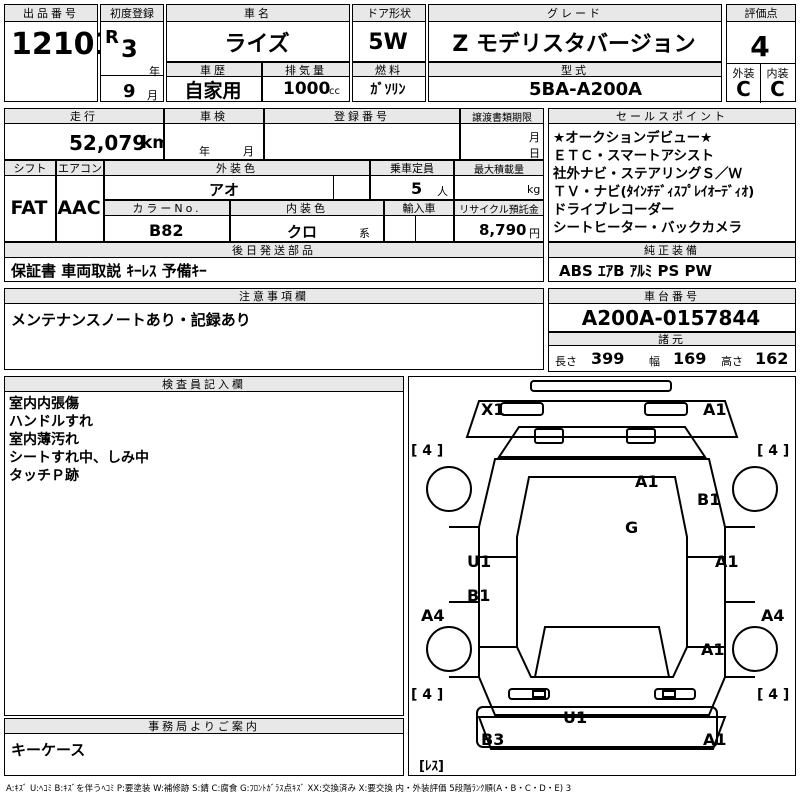  What do you see at coordinates (672, 352) in the screenshot?
I see `specs-cell: 諸元 長さ 399 幅 169 高さ 162` at bounding box center [672, 352].